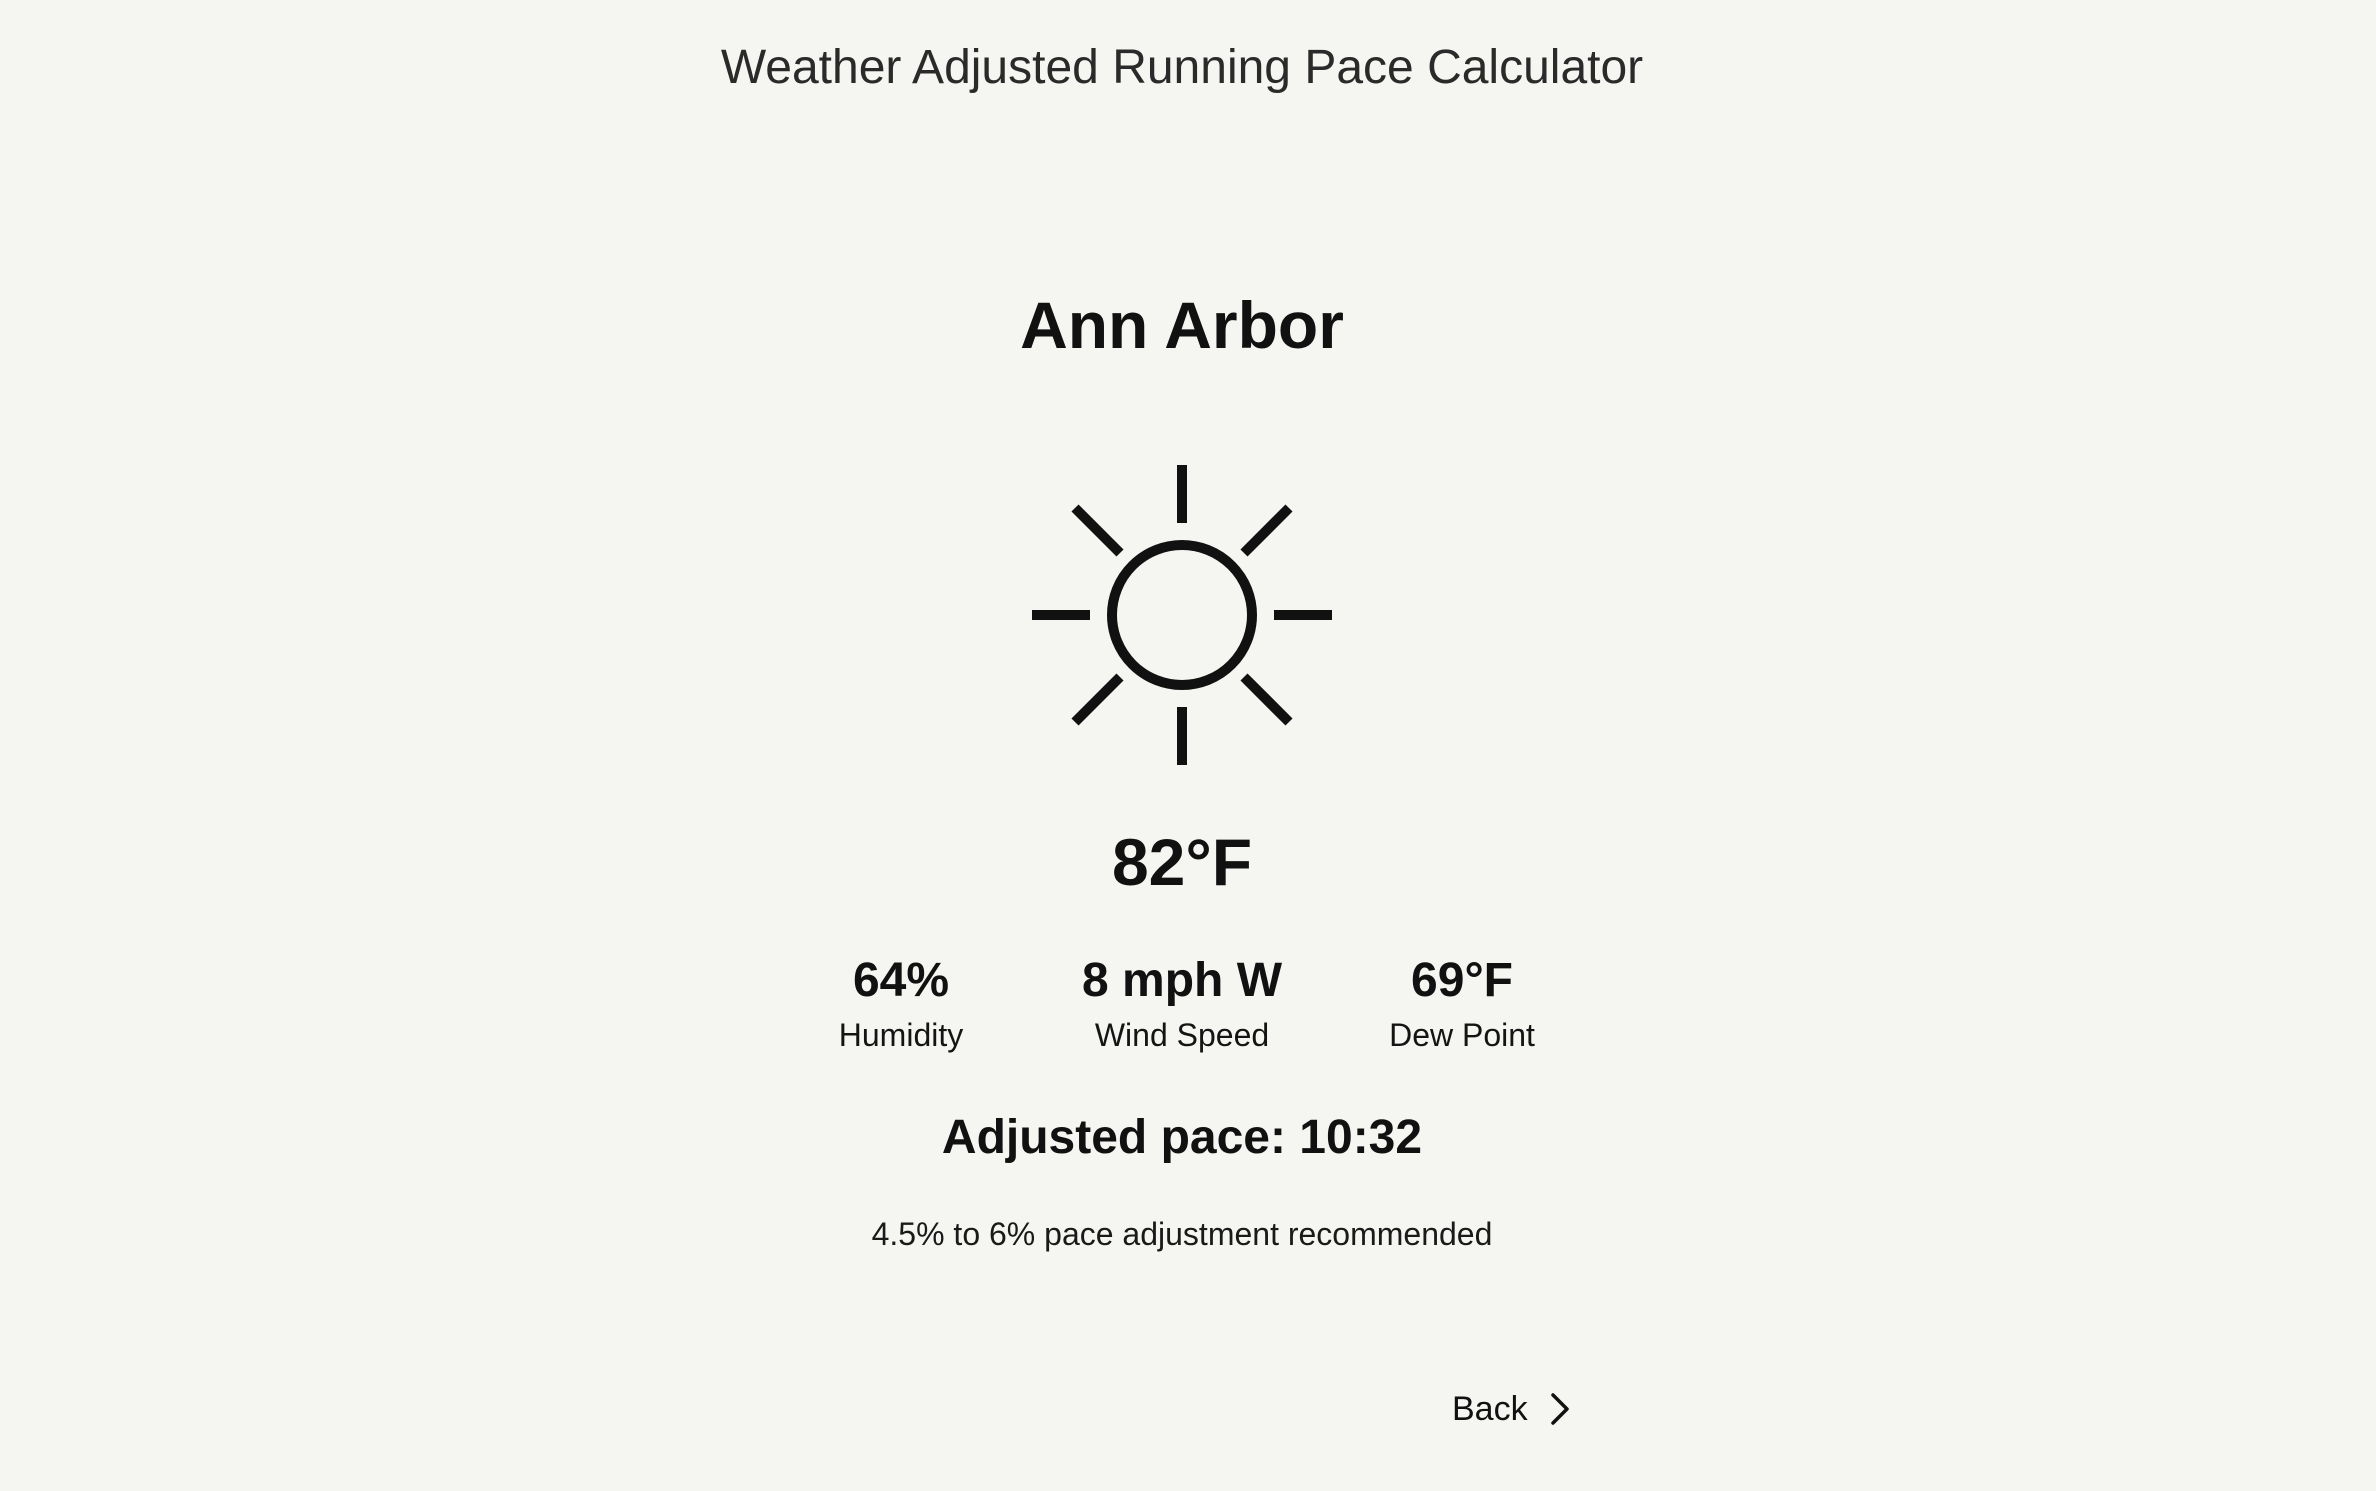  Describe the element at coordinates (1182, 862) in the screenshot. I see `temperature: 82°F` at that location.